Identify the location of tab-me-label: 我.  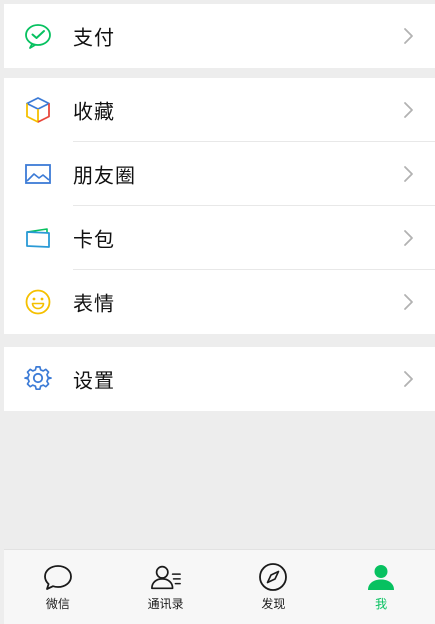
(381, 604).